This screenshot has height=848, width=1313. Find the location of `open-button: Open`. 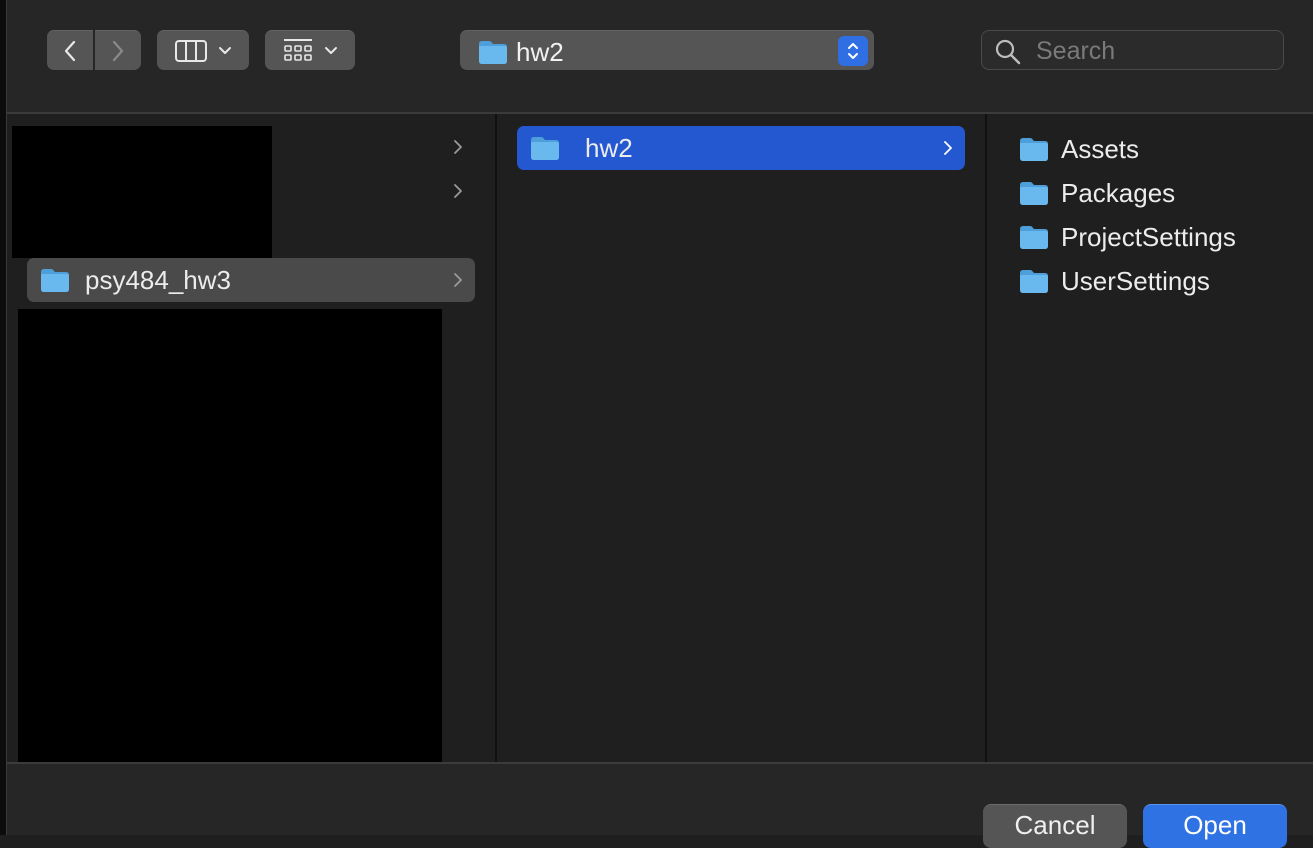

open-button: Open is located at coordinates (1215, 826).